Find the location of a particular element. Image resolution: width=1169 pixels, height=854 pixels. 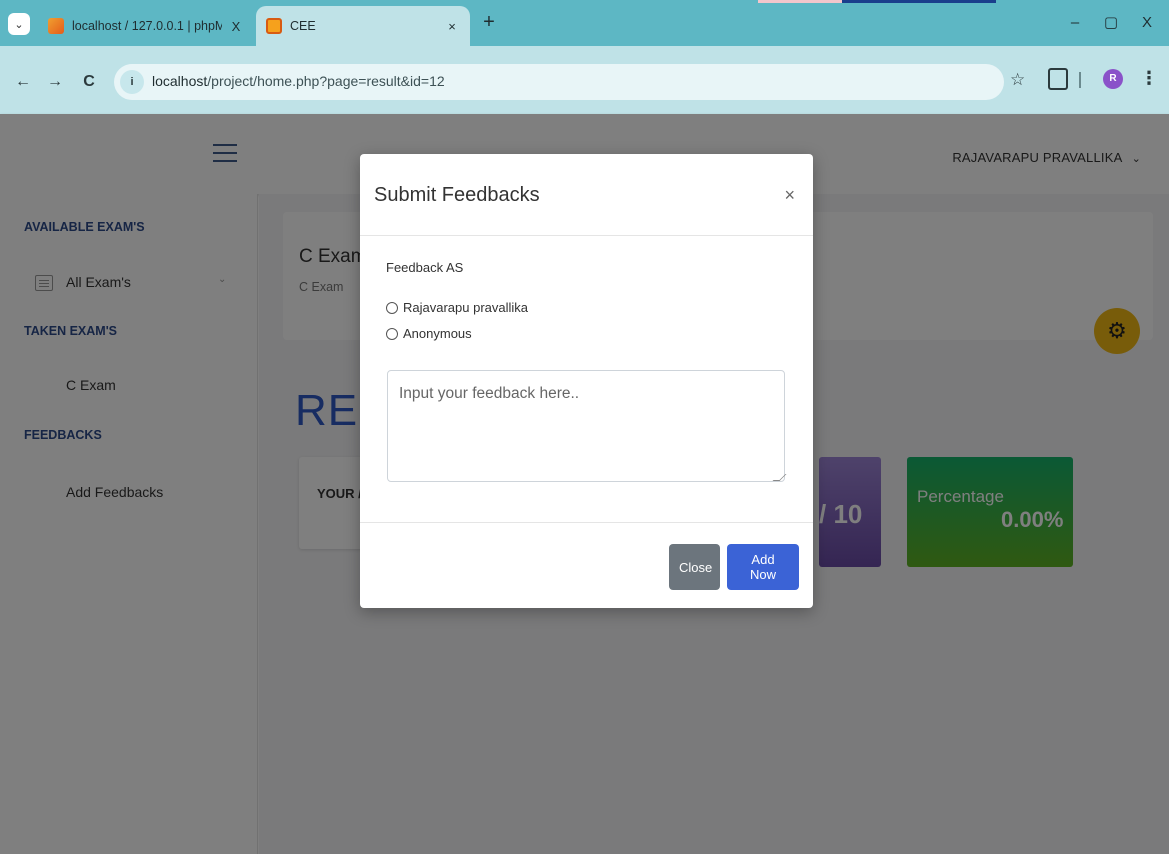

tab-title: CEE is located at coordinates (303, 26).